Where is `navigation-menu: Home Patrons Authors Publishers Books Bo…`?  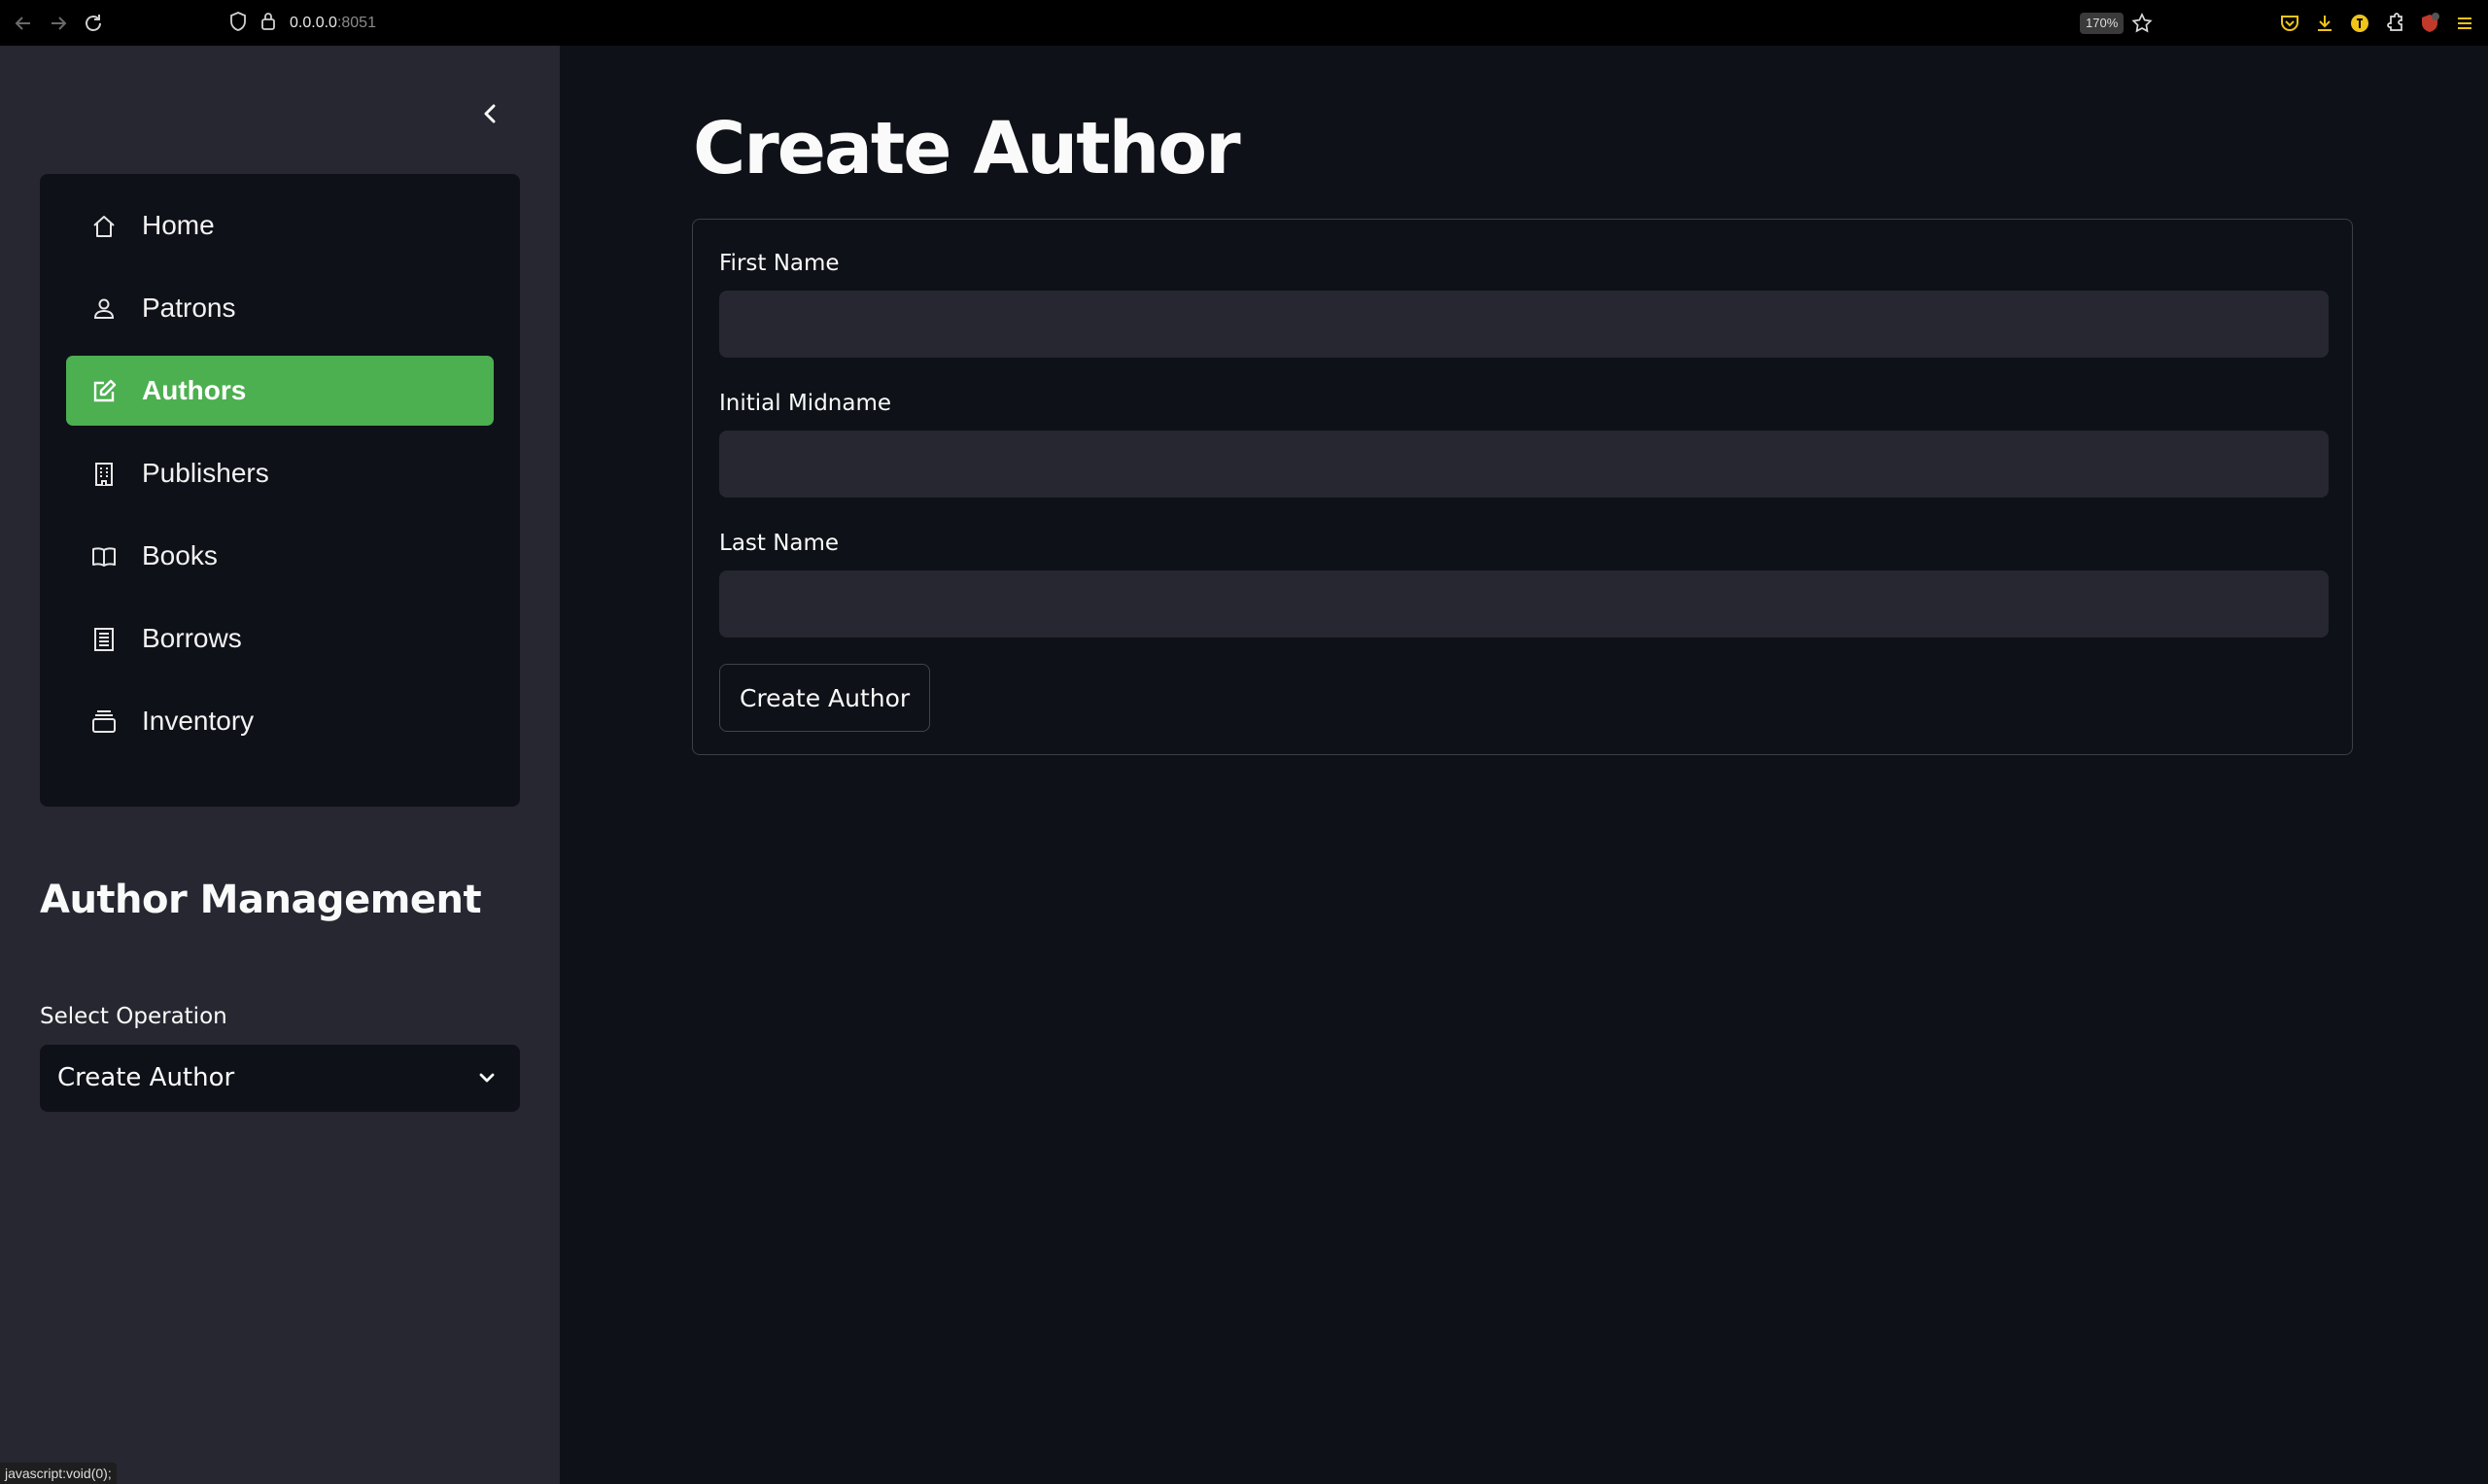 navigation-menu: Home Patrons Authors Publishers Books Bo… is located at coordinates (280, 490).